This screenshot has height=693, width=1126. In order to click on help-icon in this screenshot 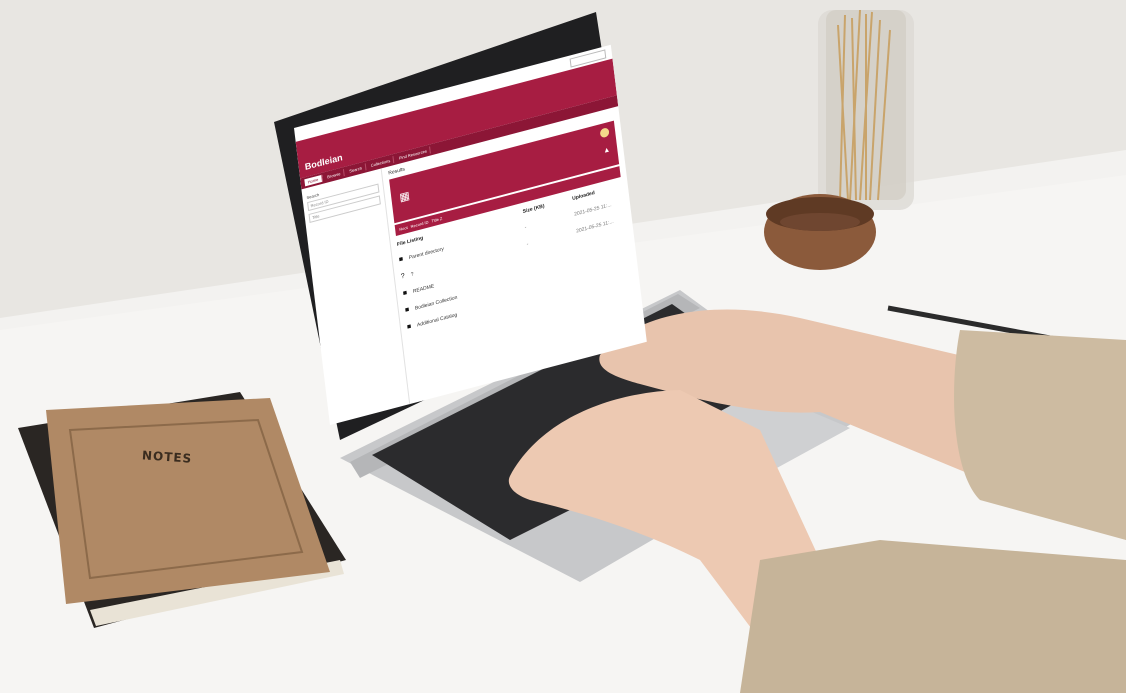, I will do `click(604, 133)`.